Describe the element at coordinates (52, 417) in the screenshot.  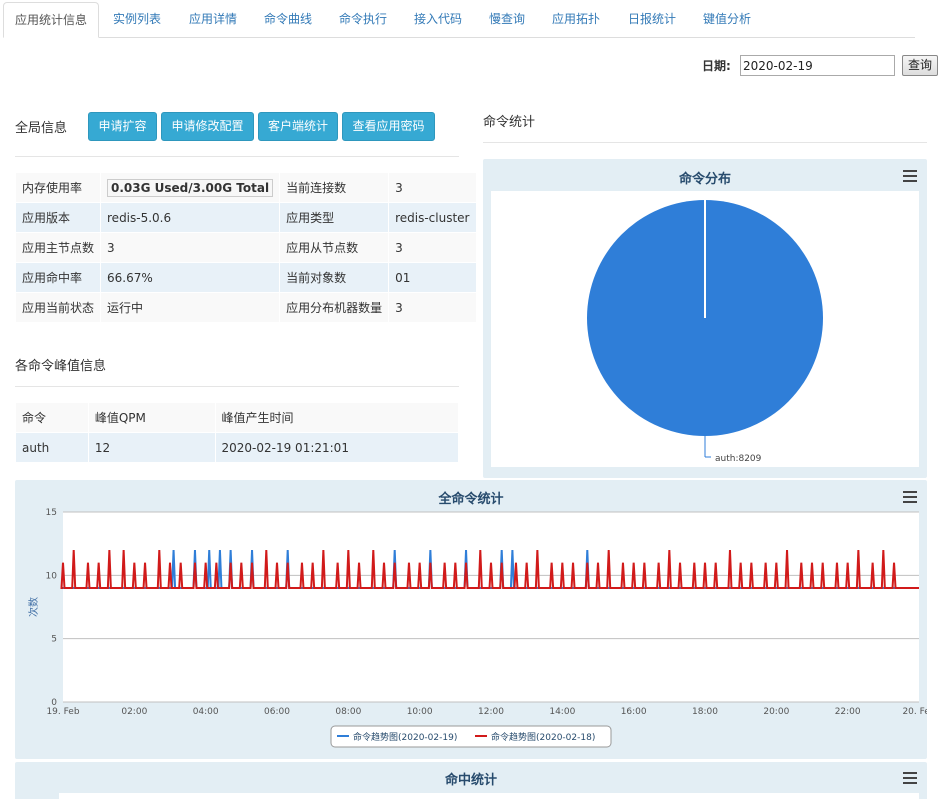
I see `column-header: 命令` at that location.